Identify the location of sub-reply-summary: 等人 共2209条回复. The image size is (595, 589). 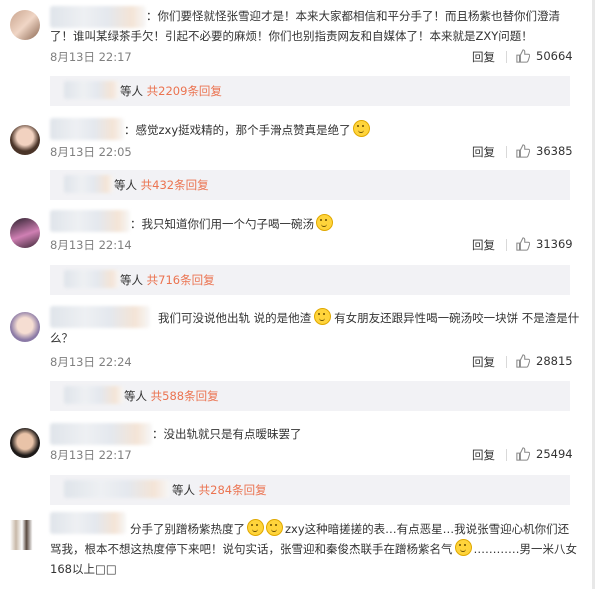
(171, 91).